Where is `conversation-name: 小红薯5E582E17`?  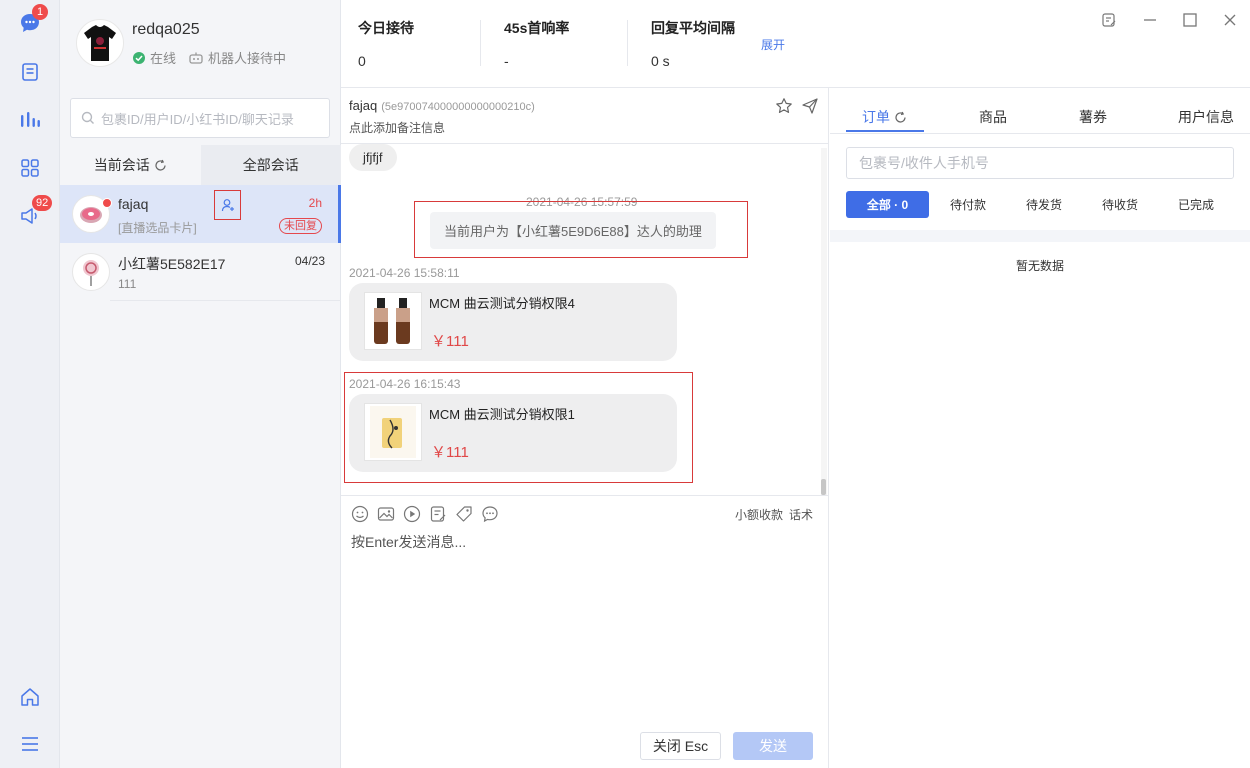 conversation-name: 小红薯5E582E17 is located at coordinates (172, 264).